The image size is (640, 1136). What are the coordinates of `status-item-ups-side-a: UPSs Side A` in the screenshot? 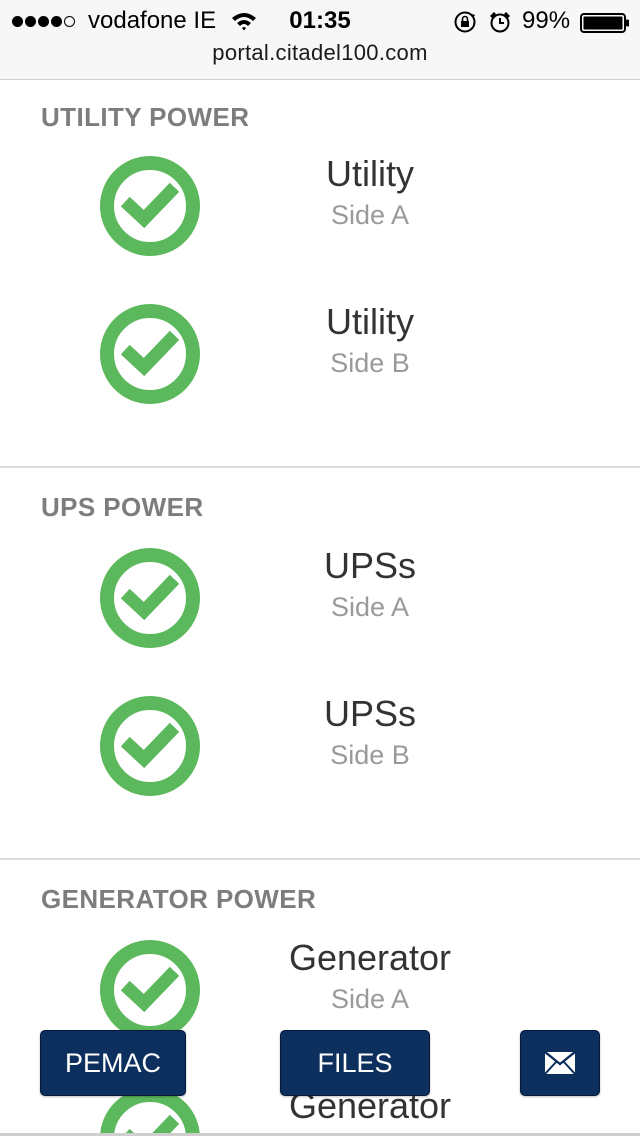 It's located at (320, 596).